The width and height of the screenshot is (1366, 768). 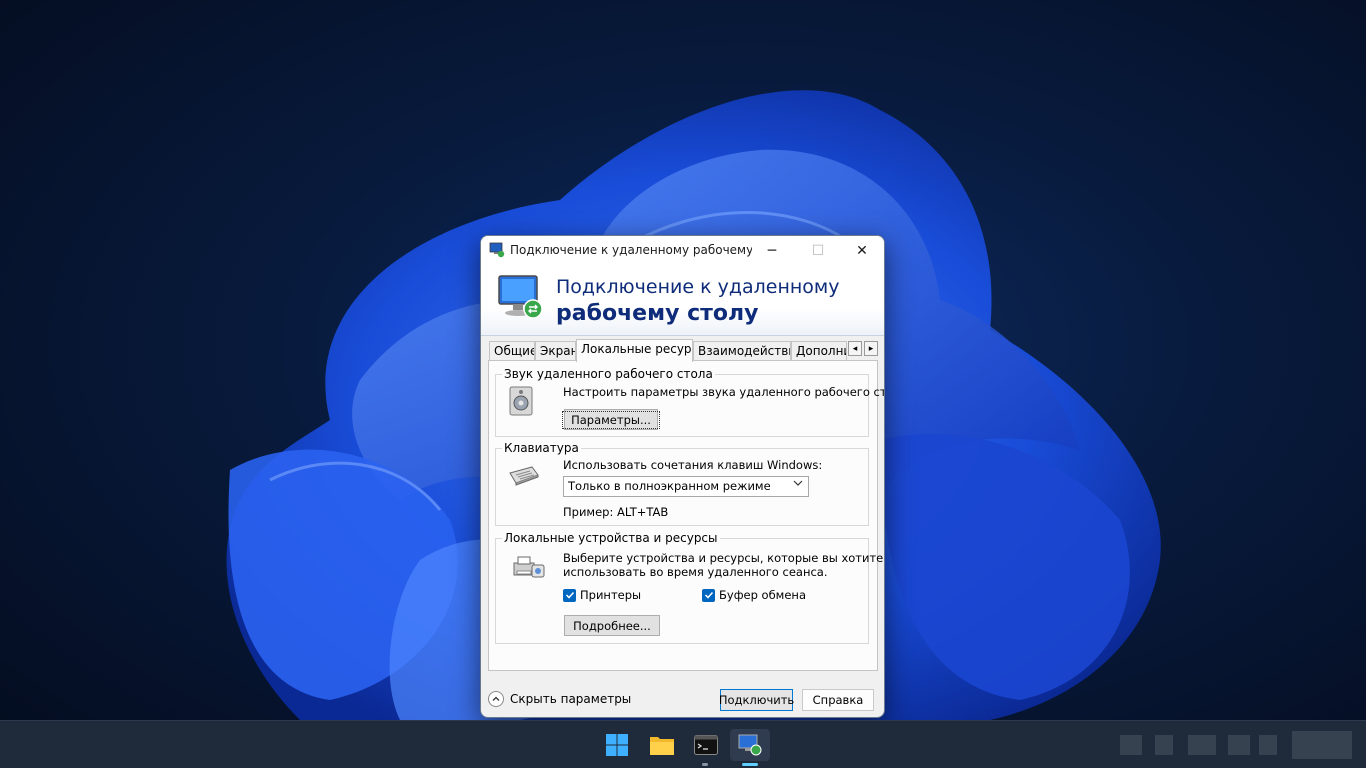 I want to click on remote-desktop-monitor-icon, so click(x=521, y=298).